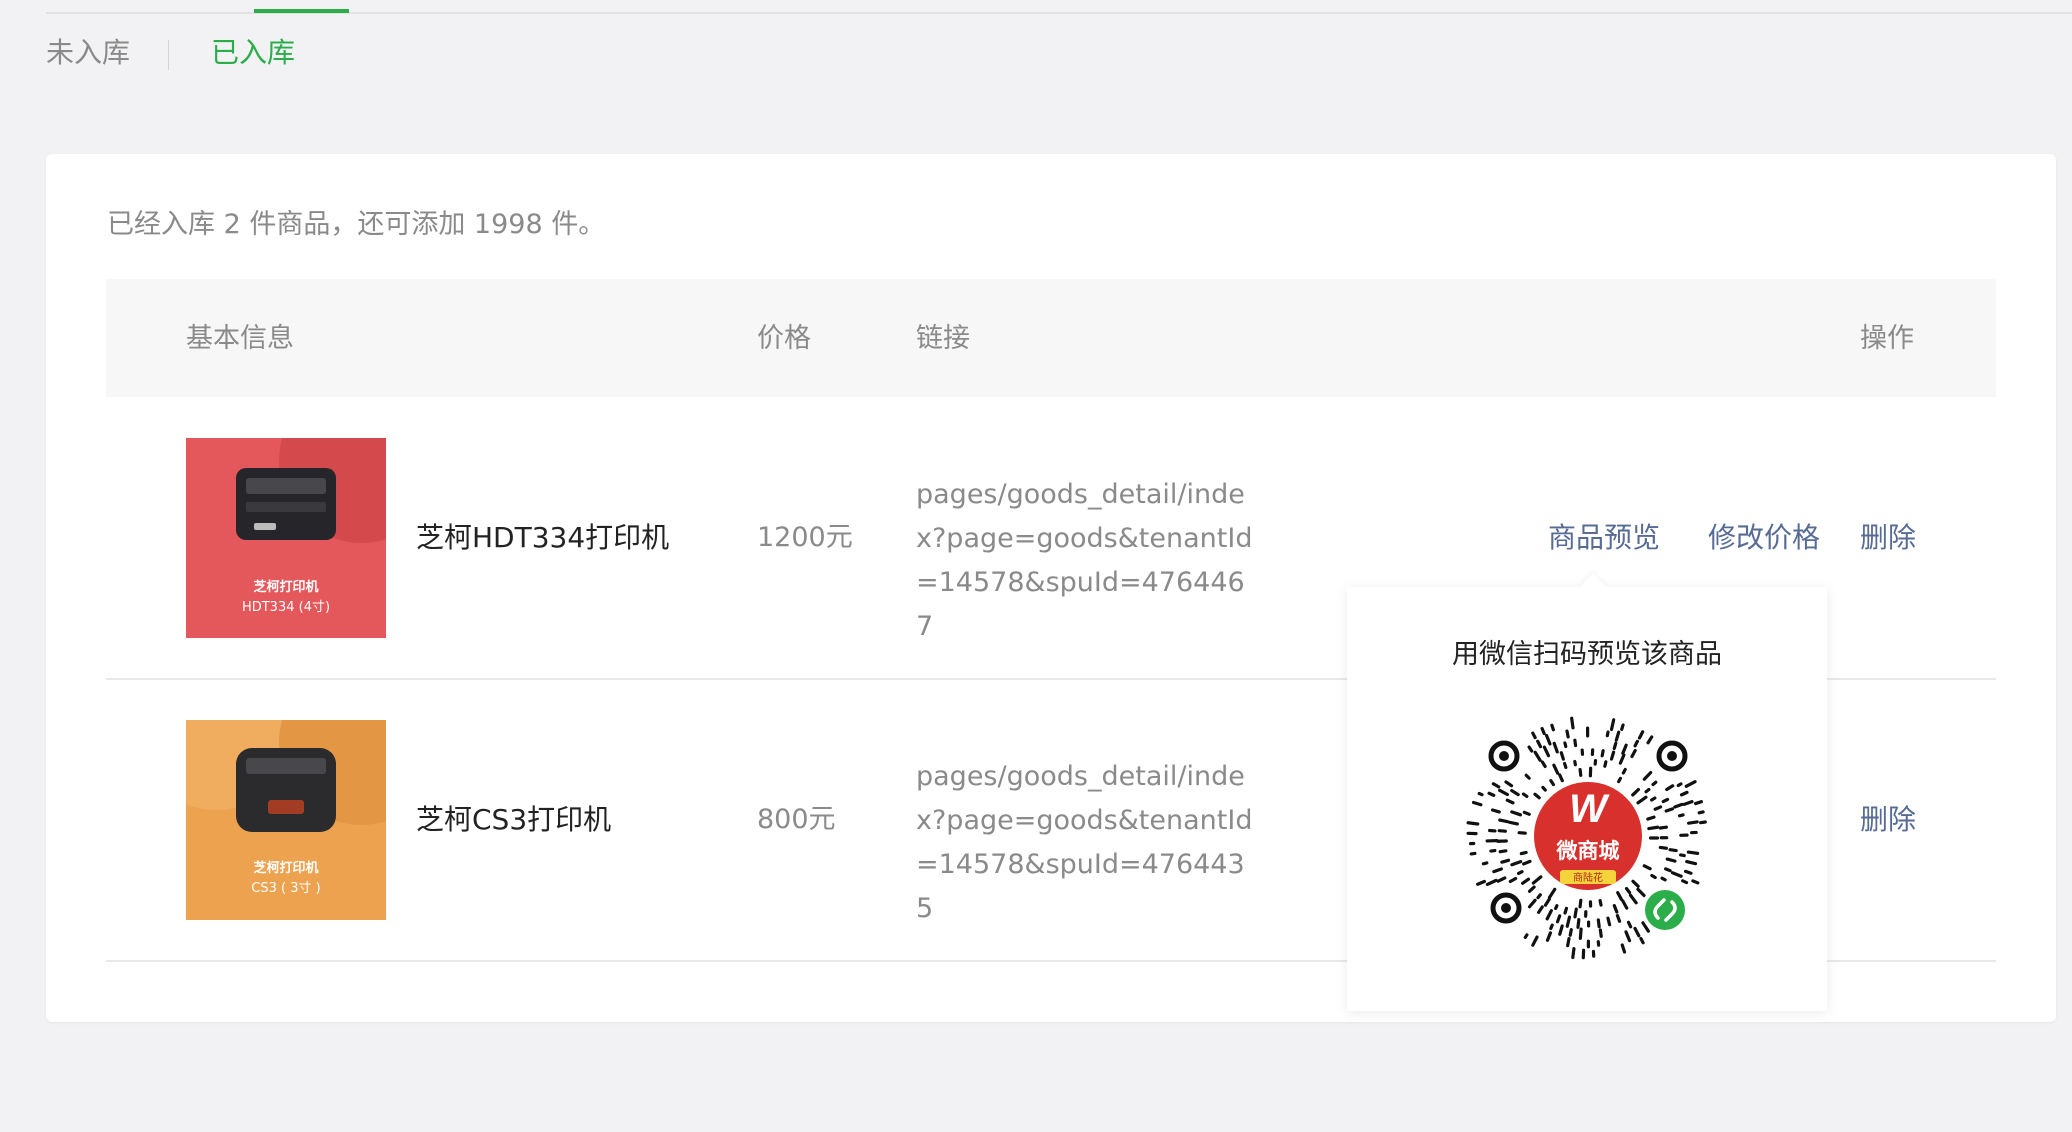 Image resolution: width=2072 pixels, height=1132 pixels. What do you see at coordinates (1588, 851) in the screenshot?
I see `qr-logo-text: 微商城` at bounding box center [1588, 851].